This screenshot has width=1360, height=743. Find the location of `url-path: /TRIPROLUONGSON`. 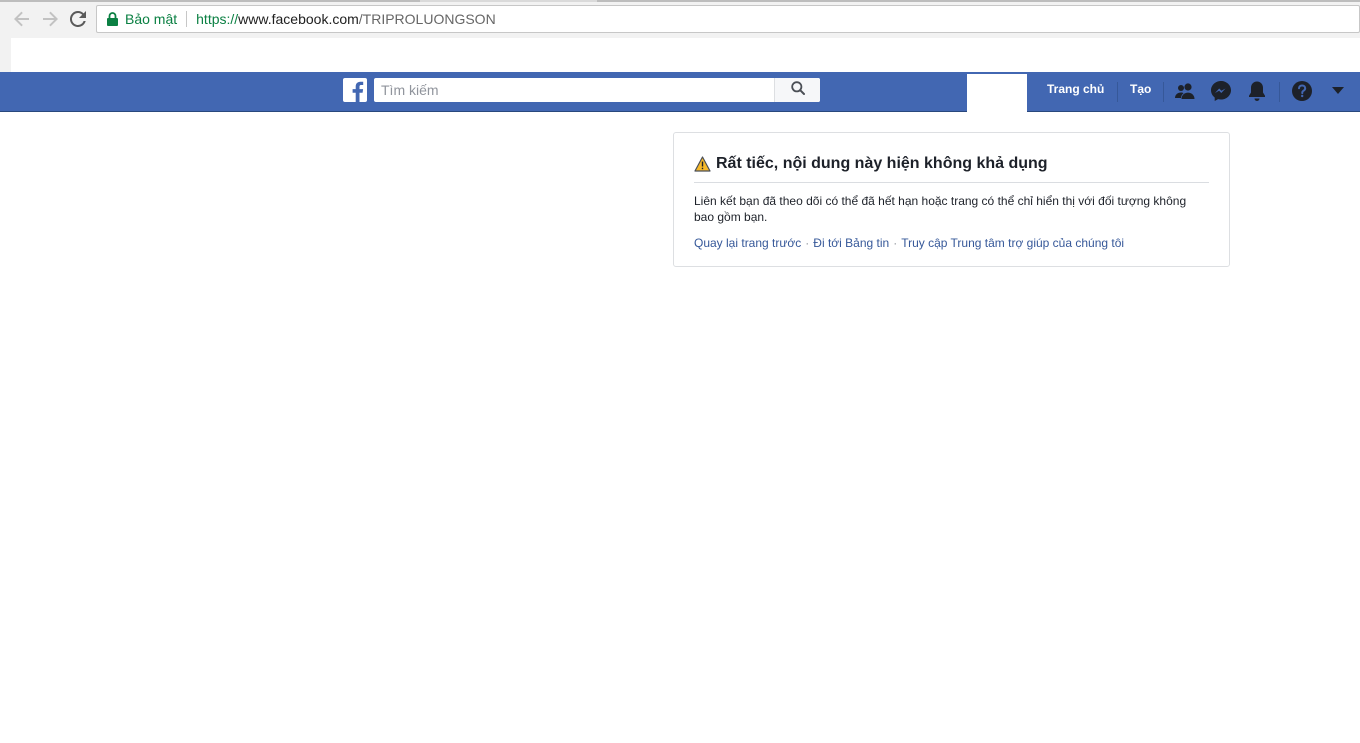

url-path: /TRIPROLUONGSON is located at coordinates (427, 19).